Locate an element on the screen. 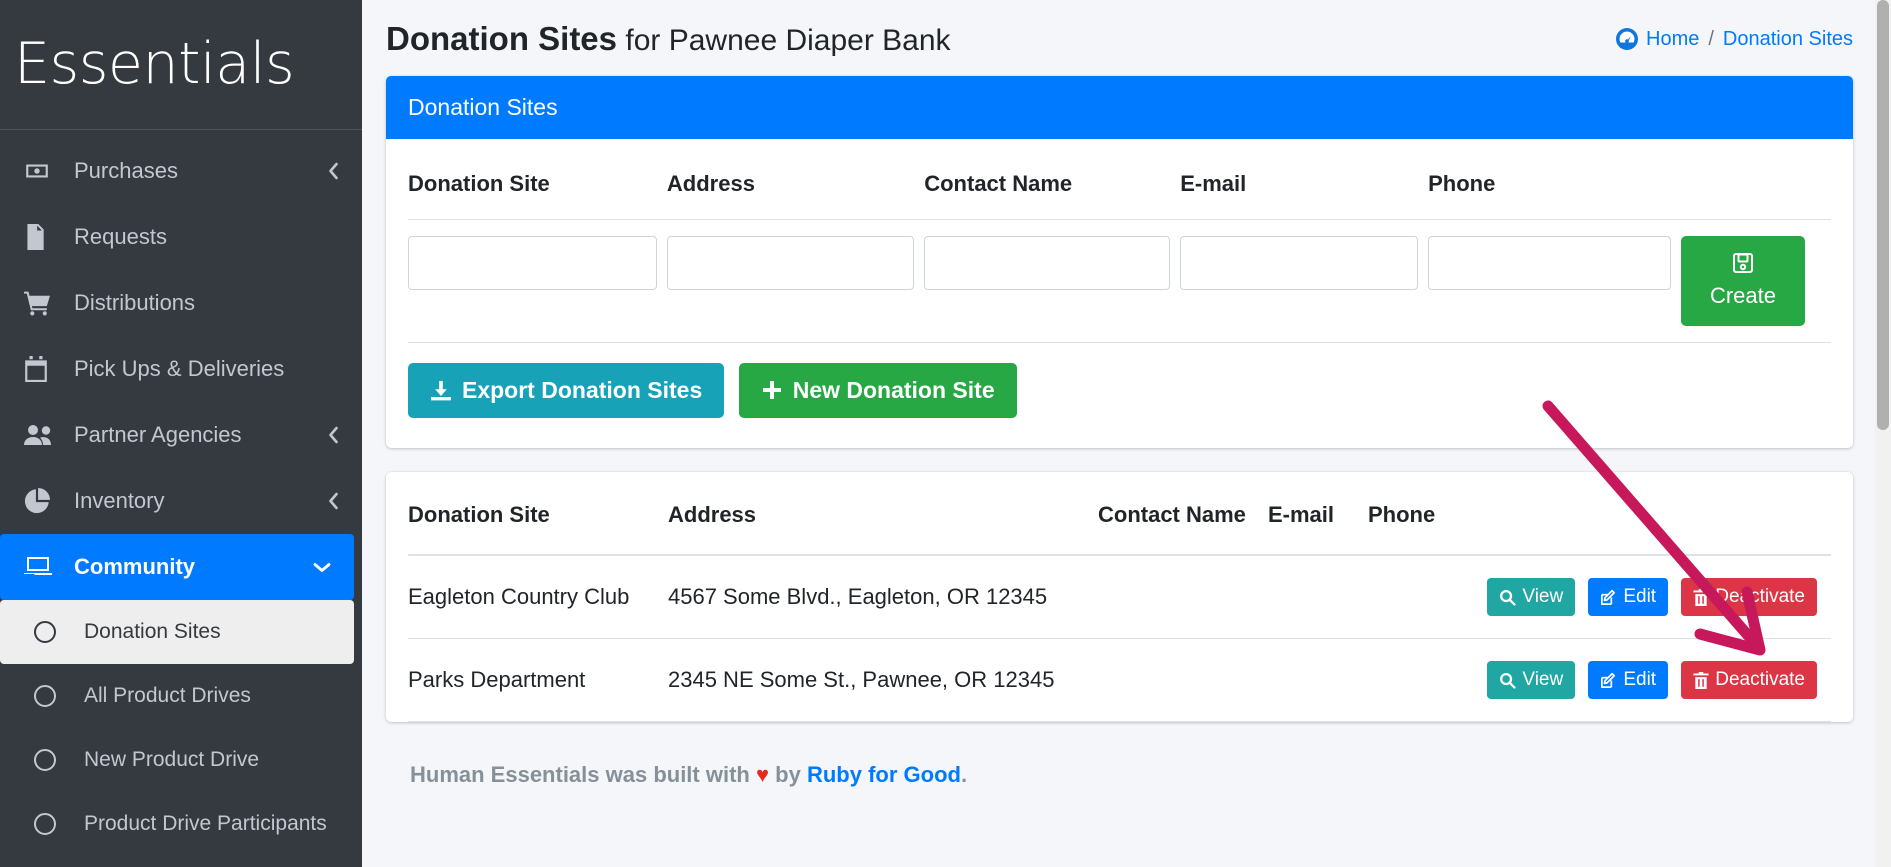 This screenshot has height=867, width=1891. form-card-title: Donation Sites is located at coordinates (1119, 107).